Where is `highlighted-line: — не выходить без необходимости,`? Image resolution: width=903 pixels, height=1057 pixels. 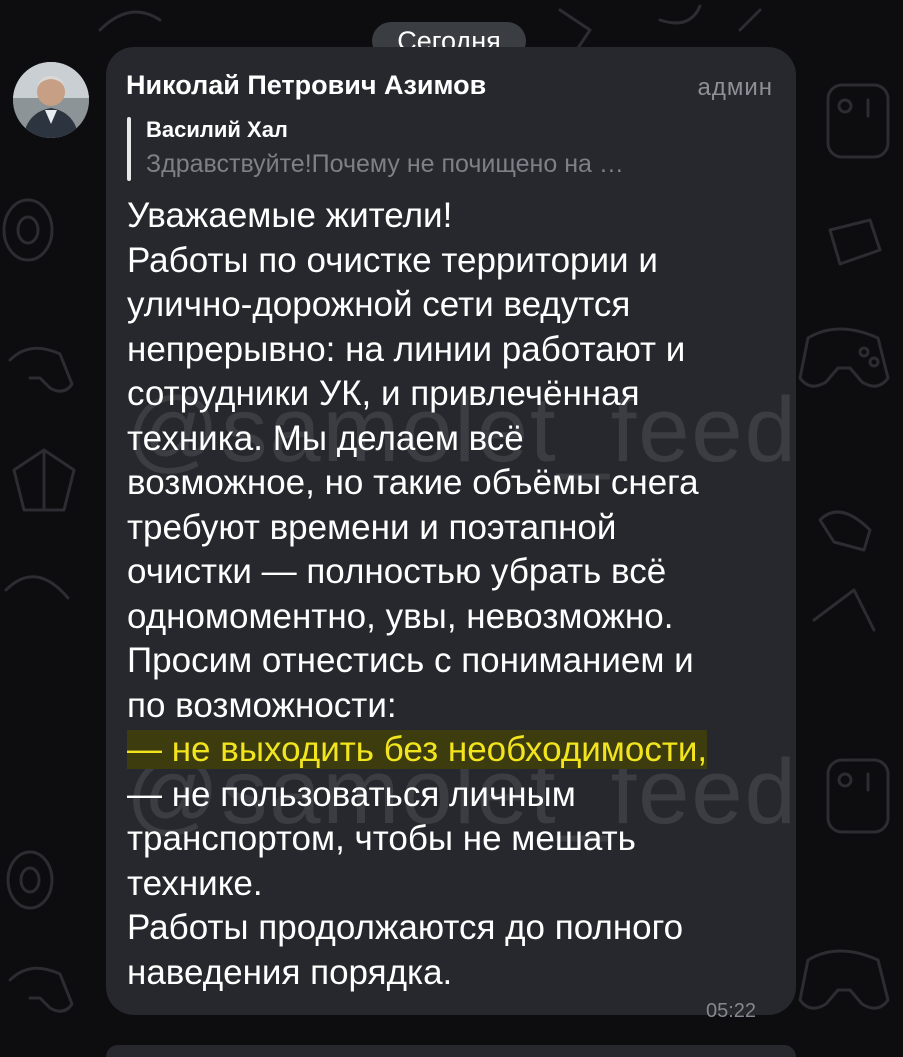
highlighted-line: — не выходить без необходимости, is located at coordinates (457, 750).